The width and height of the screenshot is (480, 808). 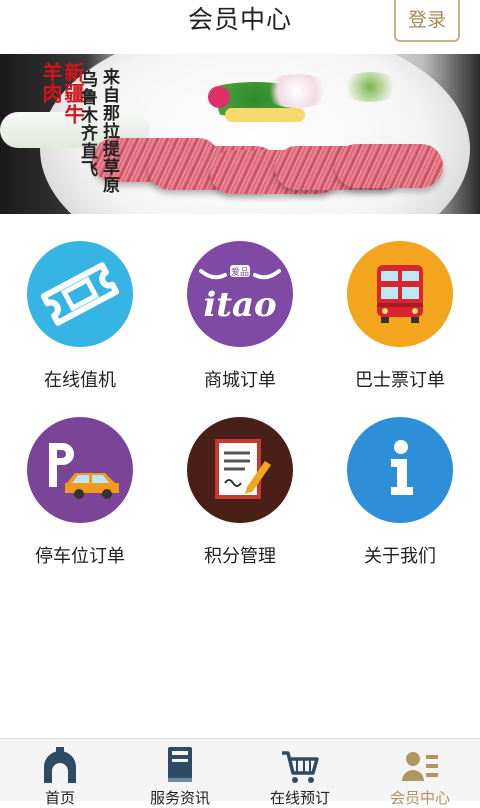 What do you see at coordinates (219, 97) in the screenshot?
I see `banner-flower` at bounding box center [219, 97].